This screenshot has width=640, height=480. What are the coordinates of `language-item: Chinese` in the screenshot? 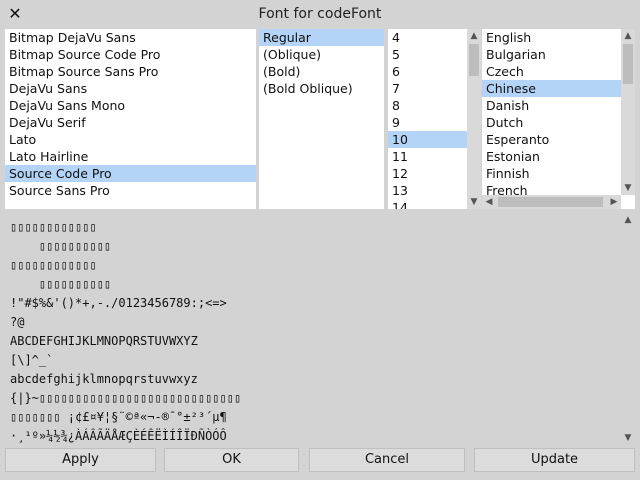 It's located at (551, 88).